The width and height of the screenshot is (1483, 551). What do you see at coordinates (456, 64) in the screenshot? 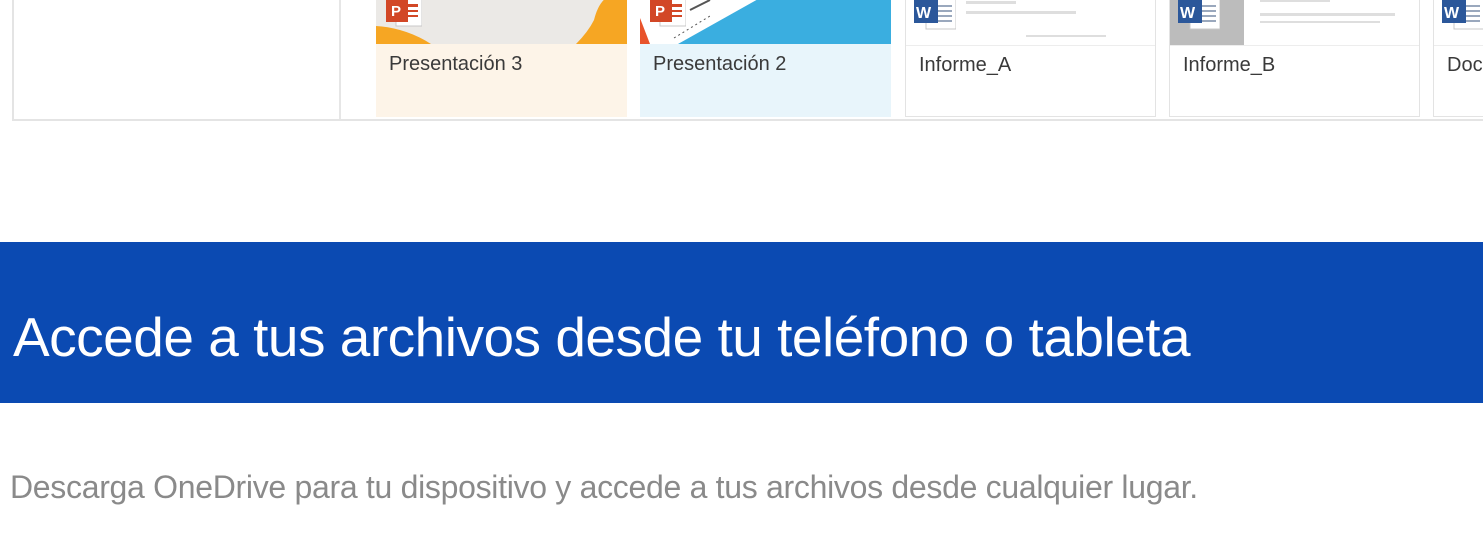
I see `file-name: Presentación 3` at bounding box center [456, 64].